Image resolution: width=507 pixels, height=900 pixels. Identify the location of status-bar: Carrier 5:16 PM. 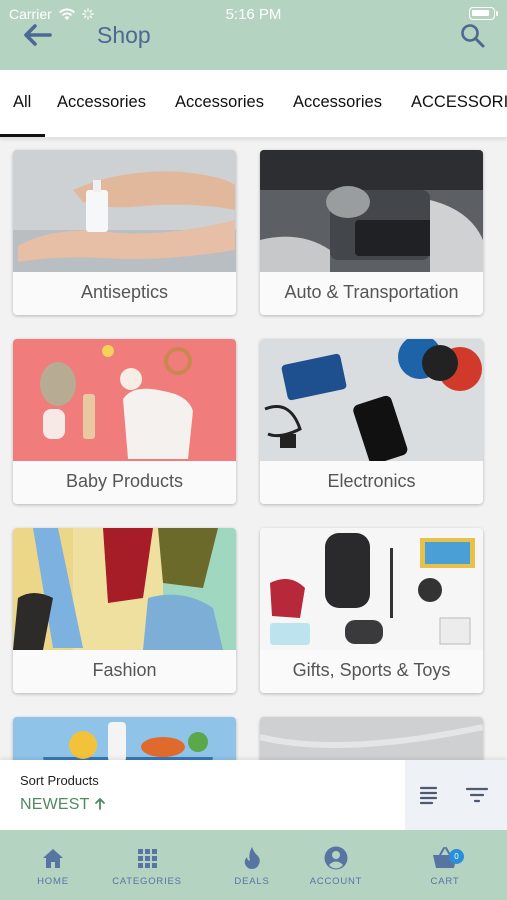
(253, 14).